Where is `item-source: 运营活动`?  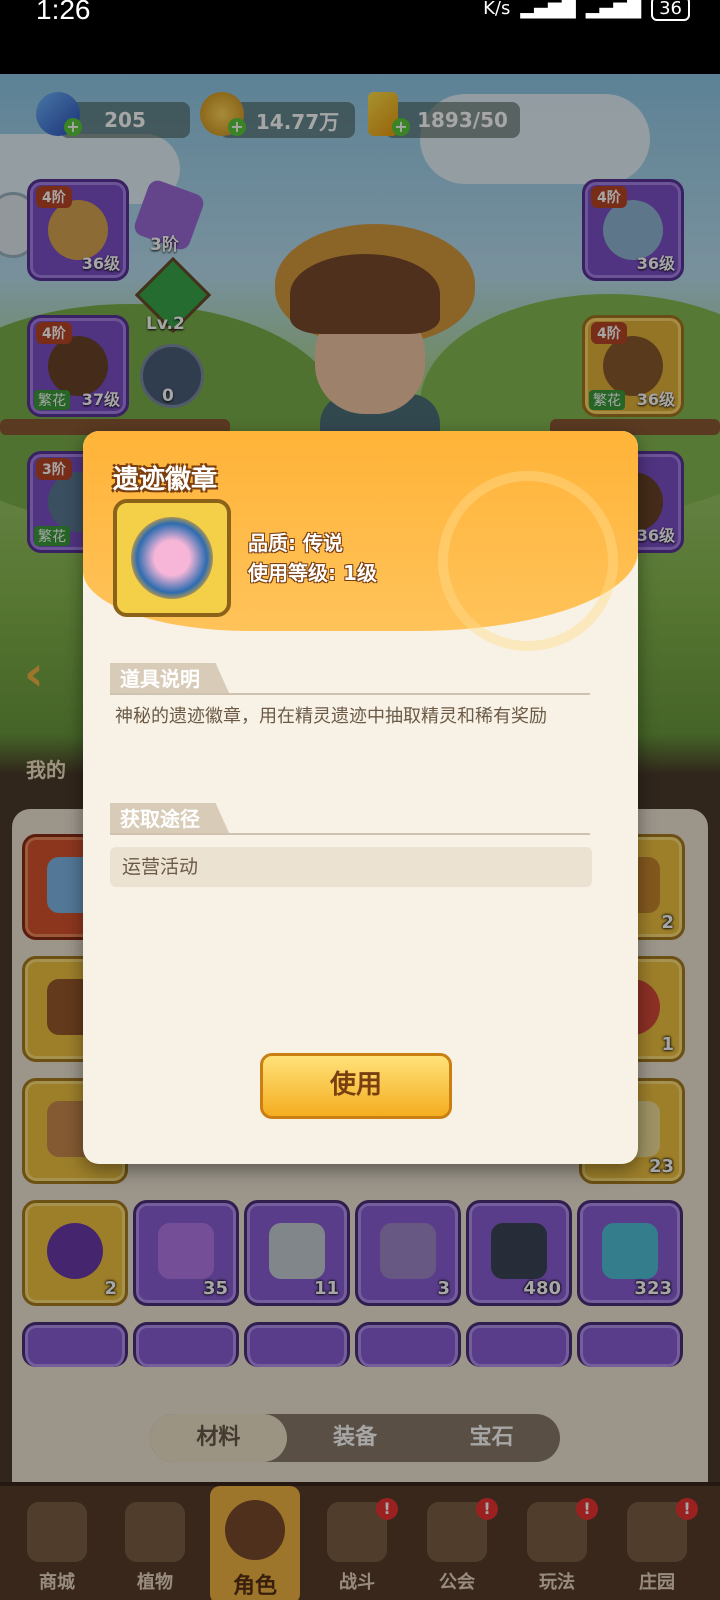
item-source: 运营活动 is located at coordinates (351, 867).